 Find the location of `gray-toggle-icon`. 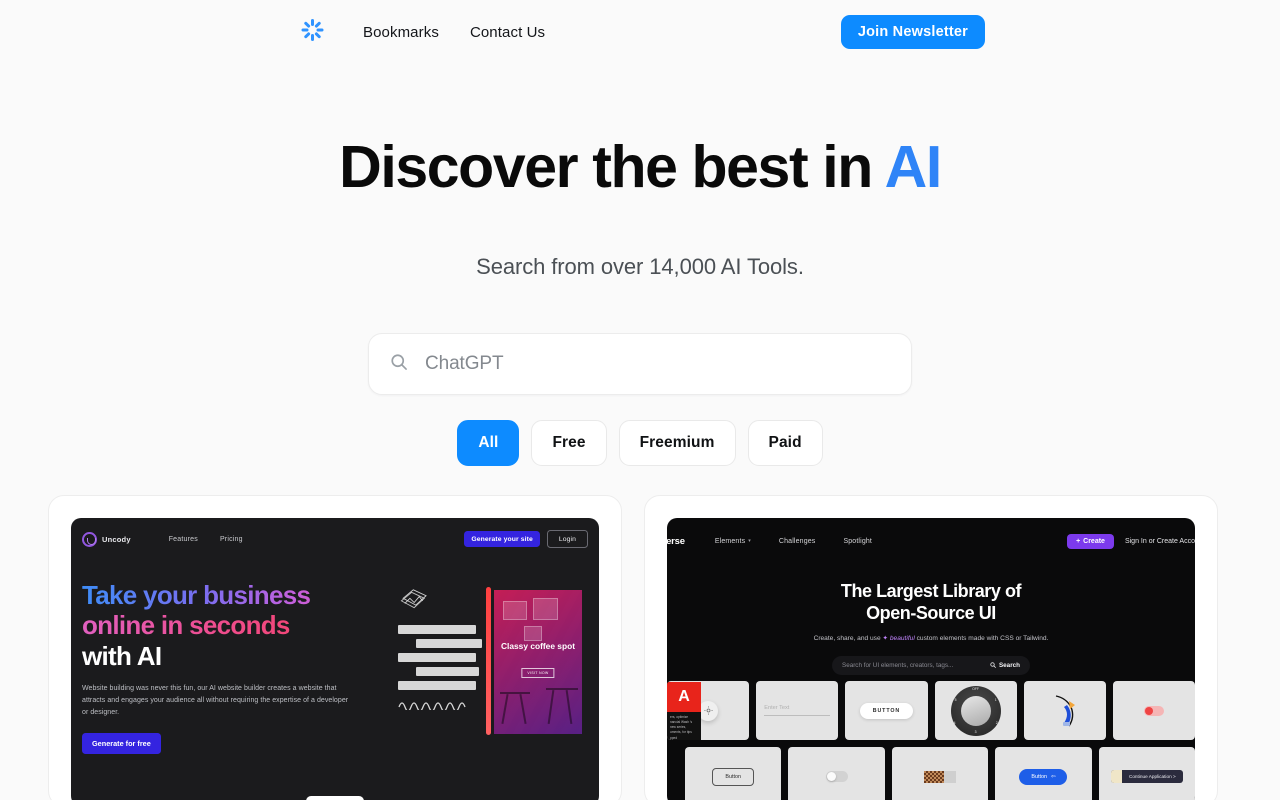

gray-toggle-icon is located at coordinates (836, 776).